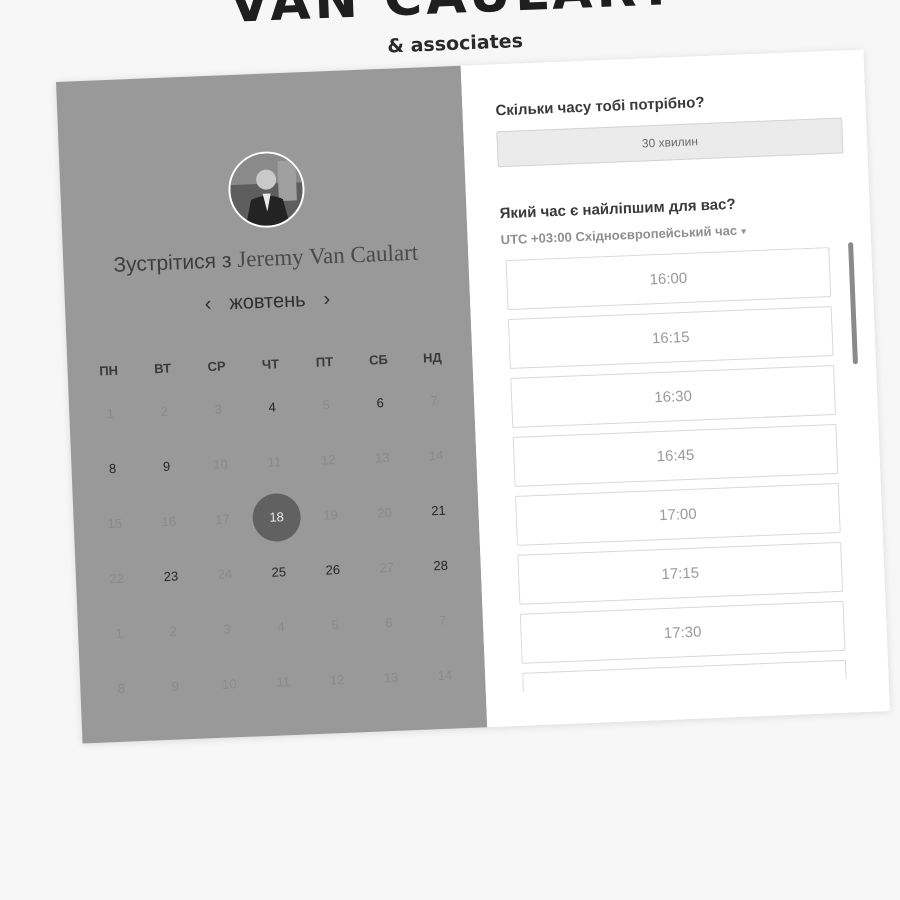 The image size is (900, 900). What do you see at coordinates (216, 366) in the screenshot?
I see `weekday-label: СР` at bounding box center [216, 366].